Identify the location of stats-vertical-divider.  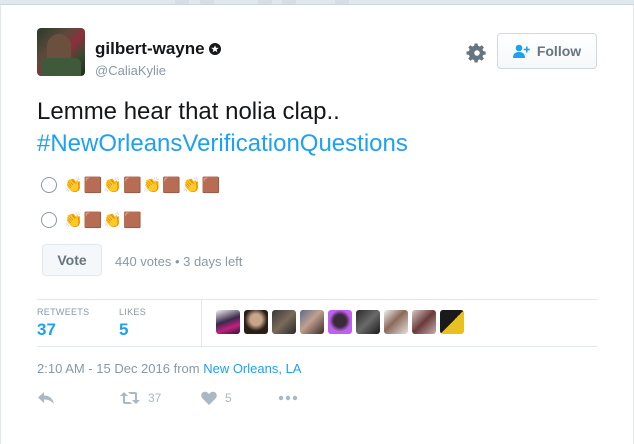
(201, 323).